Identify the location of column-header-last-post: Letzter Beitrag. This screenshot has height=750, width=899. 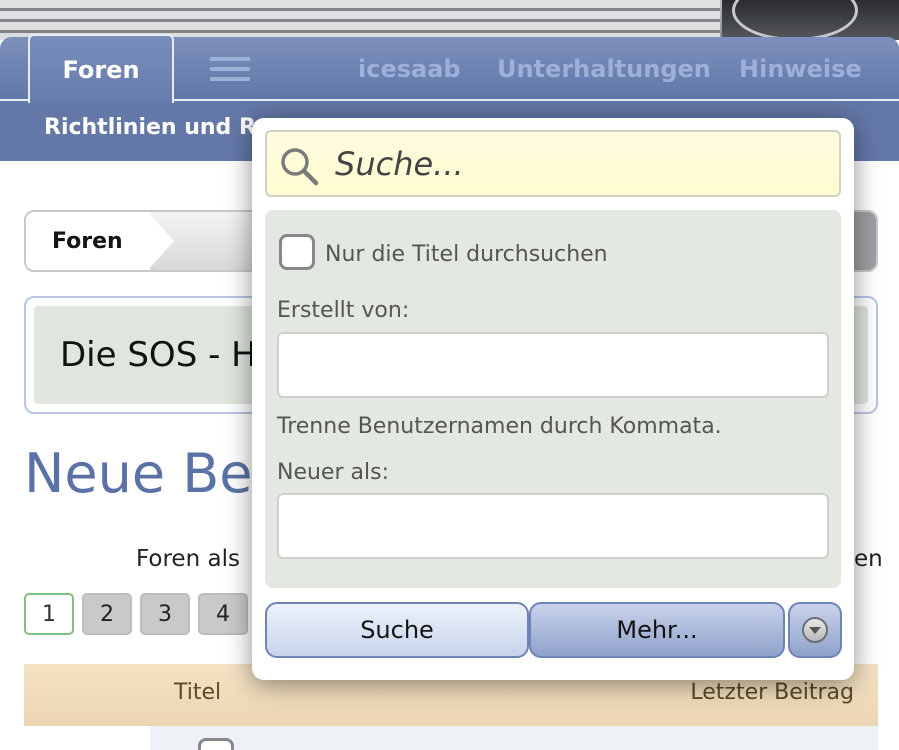
(772, 692).